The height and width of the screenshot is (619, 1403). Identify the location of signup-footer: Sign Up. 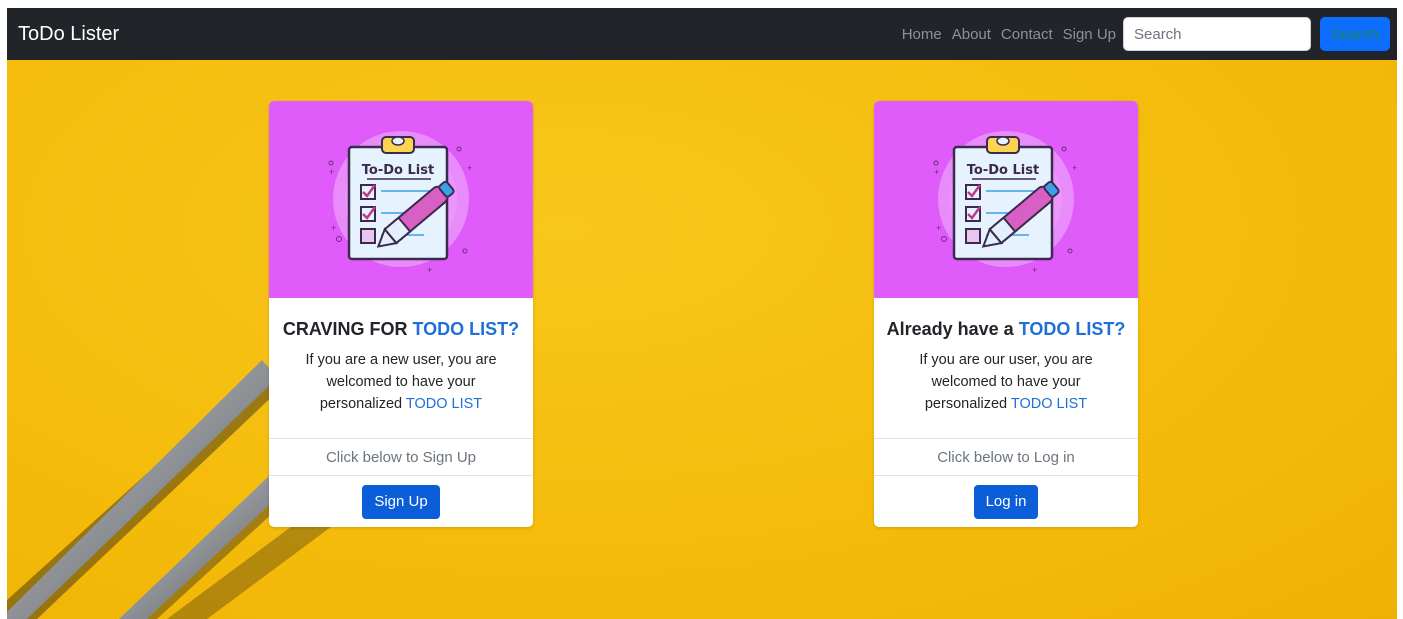
(401, 501).